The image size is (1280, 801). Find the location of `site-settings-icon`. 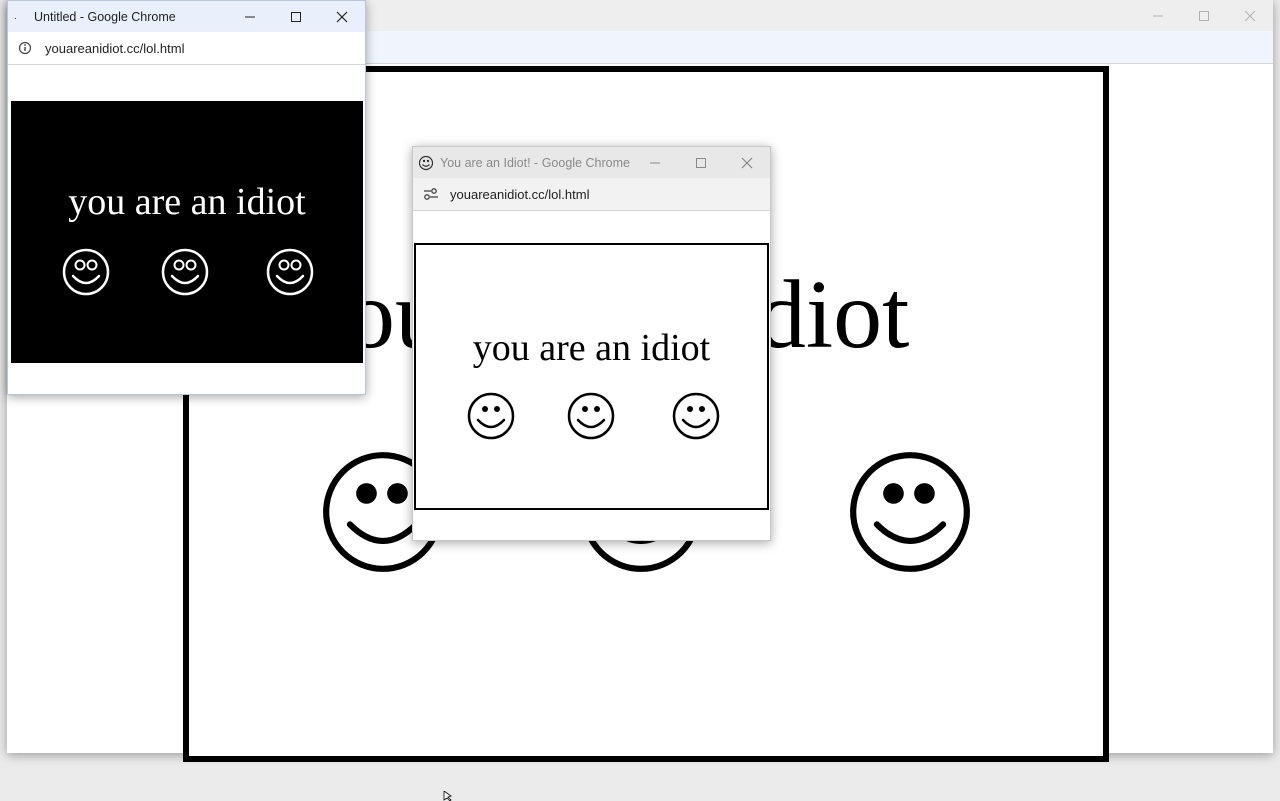

site-settings-icon is located at coordinates (431, 194).